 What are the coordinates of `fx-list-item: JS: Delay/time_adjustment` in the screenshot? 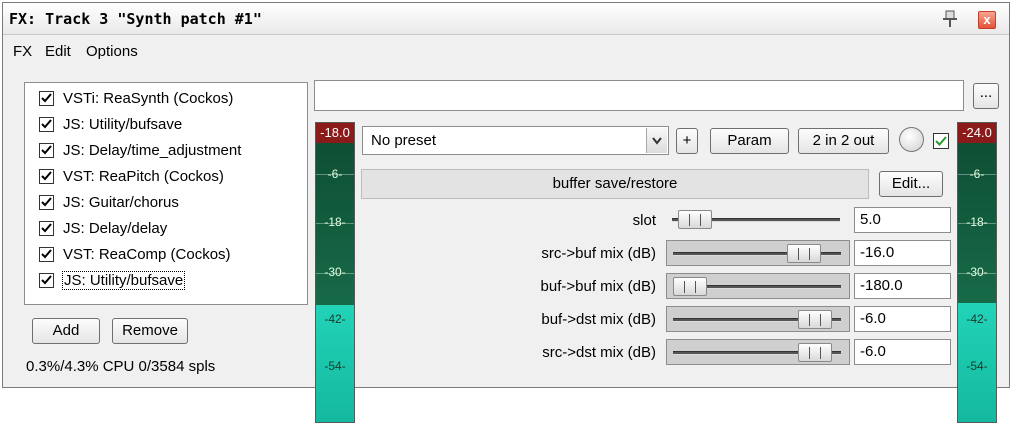 It's located at (166, 151).